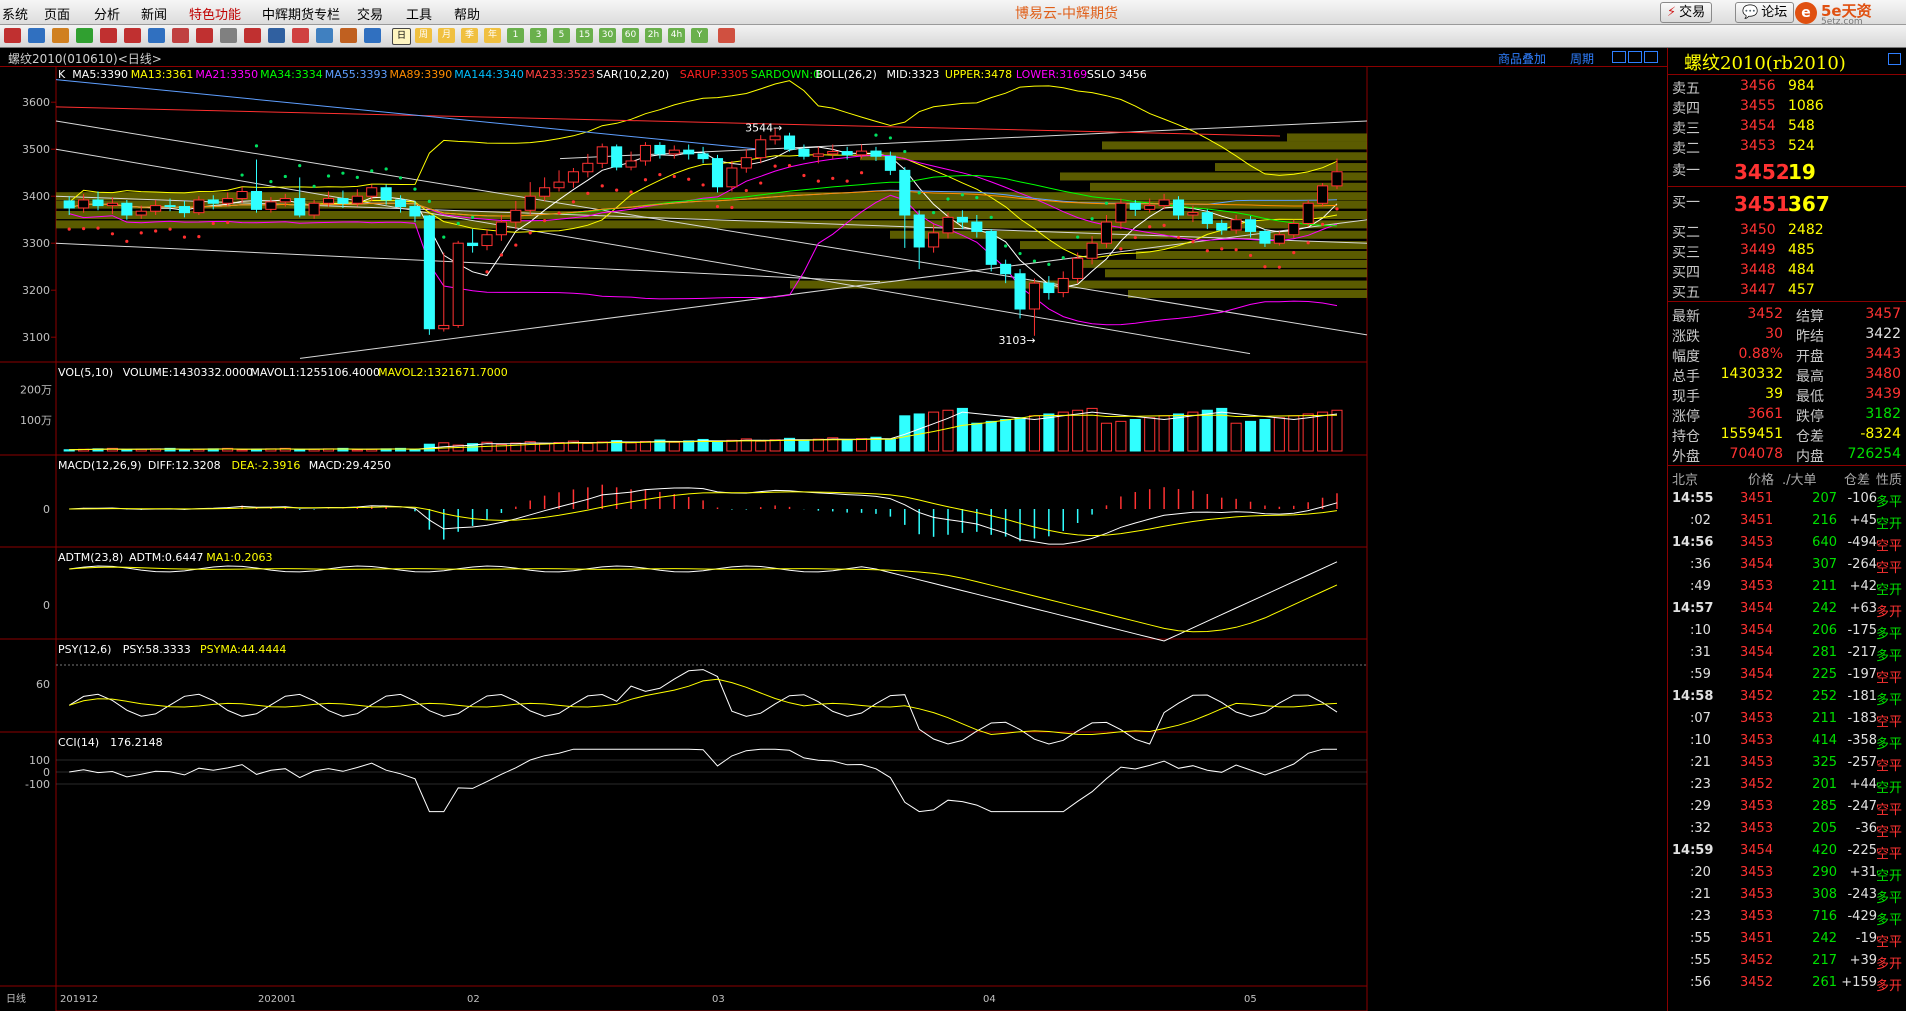 The image size is (1906, 1011). What do you see at coordinates (584, 35) in the screenshot?
I see `period-button-8: 15` at bounding box center [584, 35].